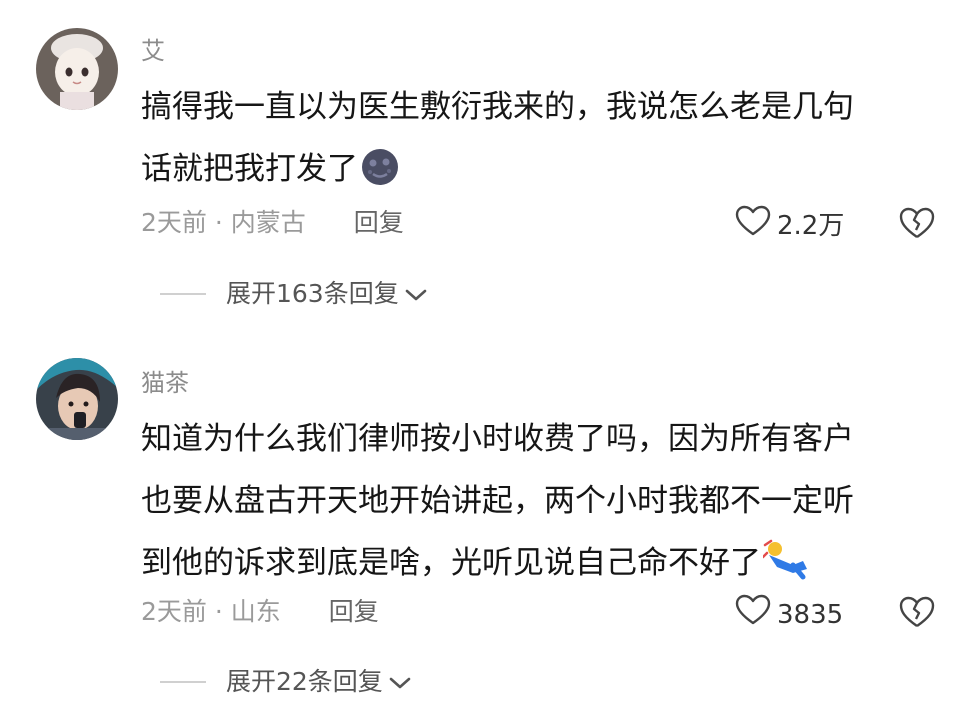  Describe the element at coordinates (785, 570) in the screenshot. I see `falling-person-icon` at that location.